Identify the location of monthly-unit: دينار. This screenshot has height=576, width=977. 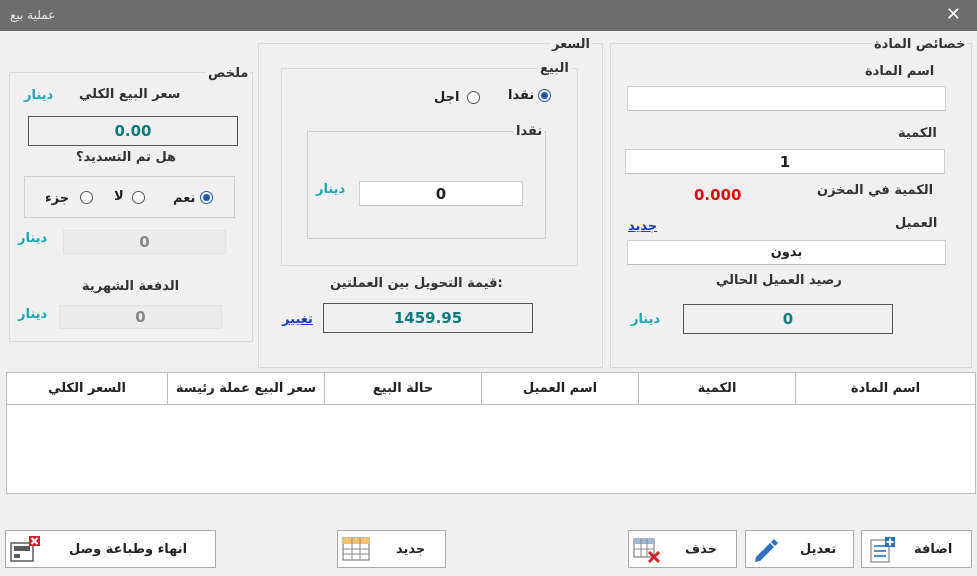
(33, 314).